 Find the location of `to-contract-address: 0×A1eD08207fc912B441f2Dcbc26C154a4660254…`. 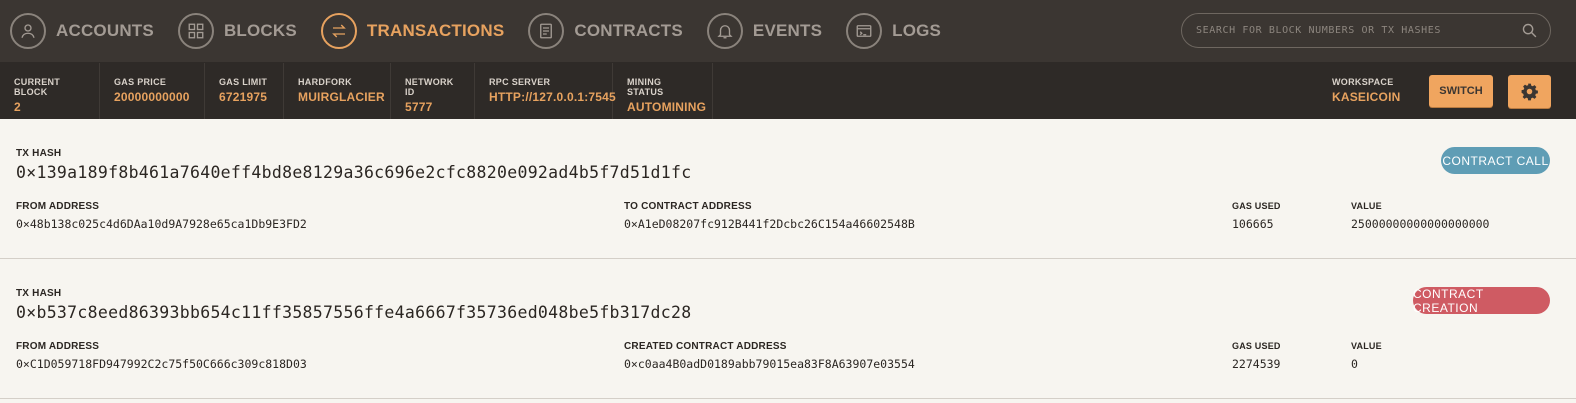

to-contract-address: 0×A1eD08207fc912B441f2Dcbc26C154a4660254… is located at coordinates (769, 224).